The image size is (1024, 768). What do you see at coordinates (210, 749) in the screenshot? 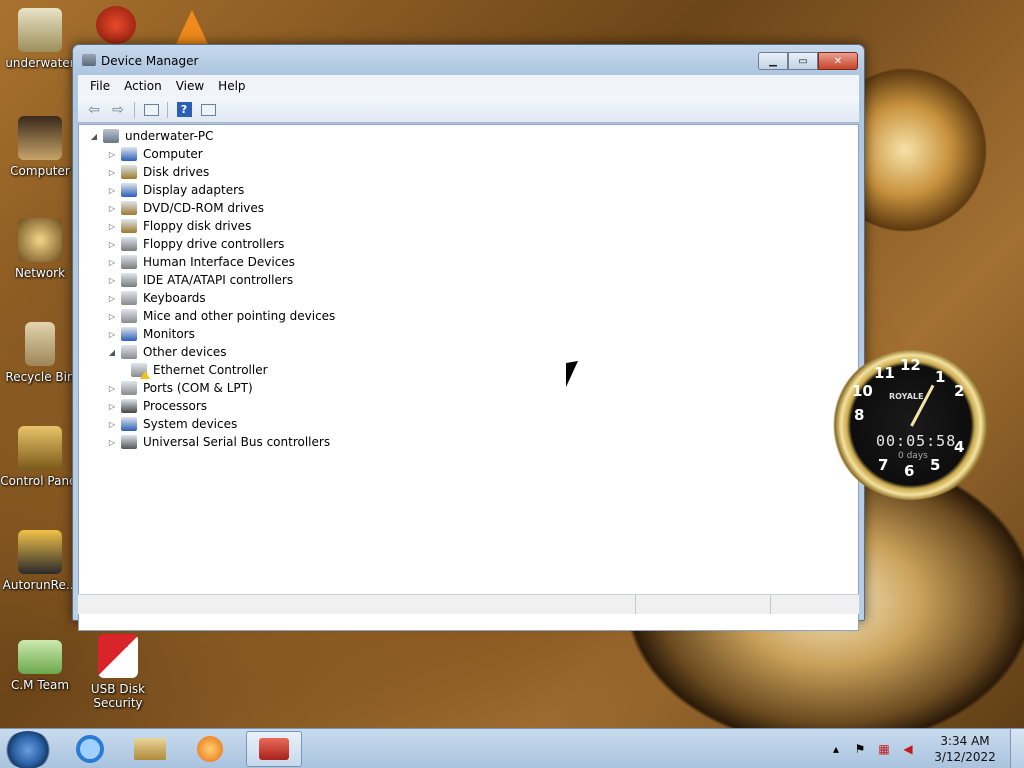
I see `taskbar-media-player` at bounding box center [210, 749].